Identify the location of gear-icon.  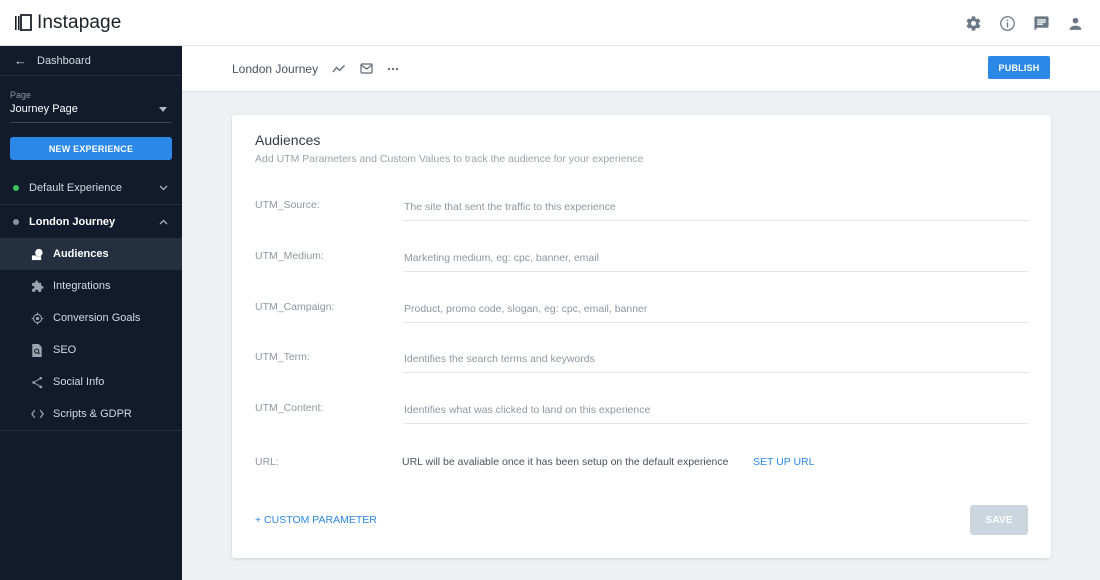
(973, 23).